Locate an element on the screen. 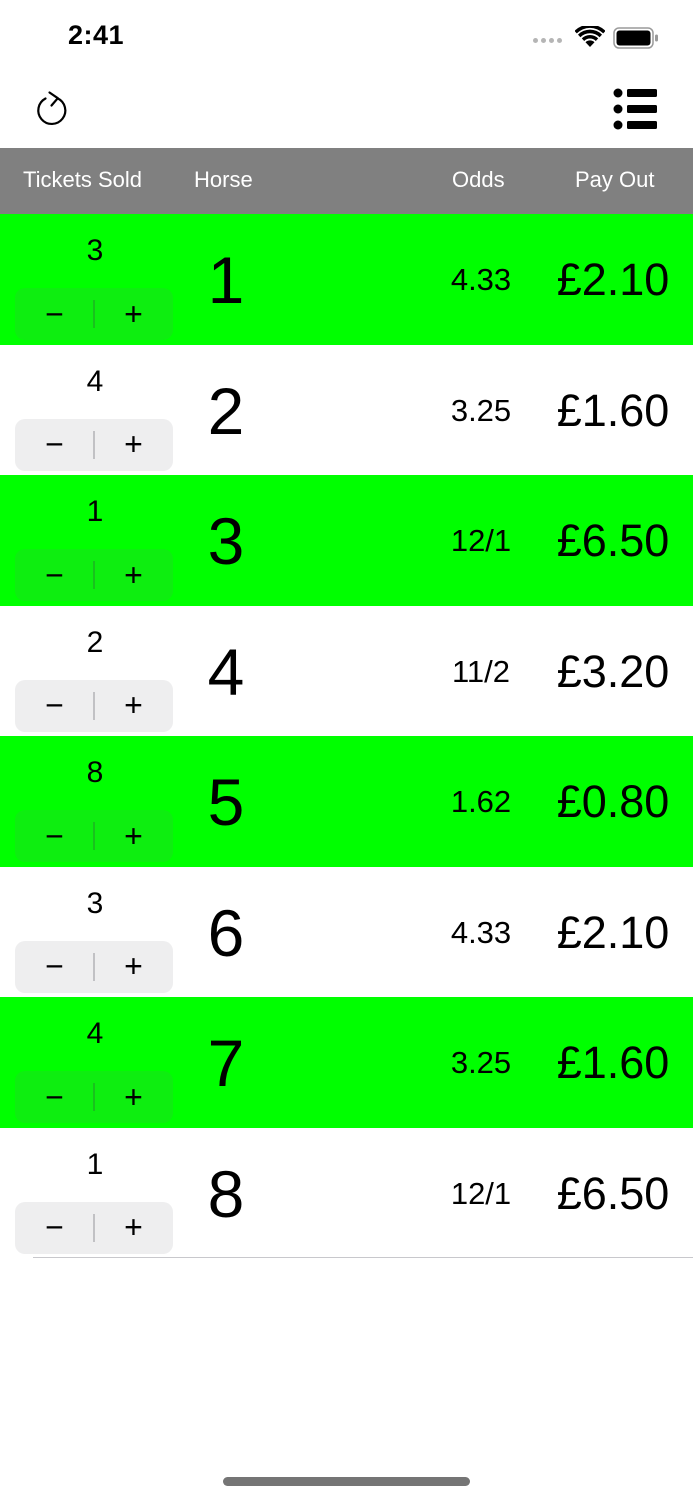 This screenshot has height=1500, width=693. wifi-icon is located at coordinates (590, 36).